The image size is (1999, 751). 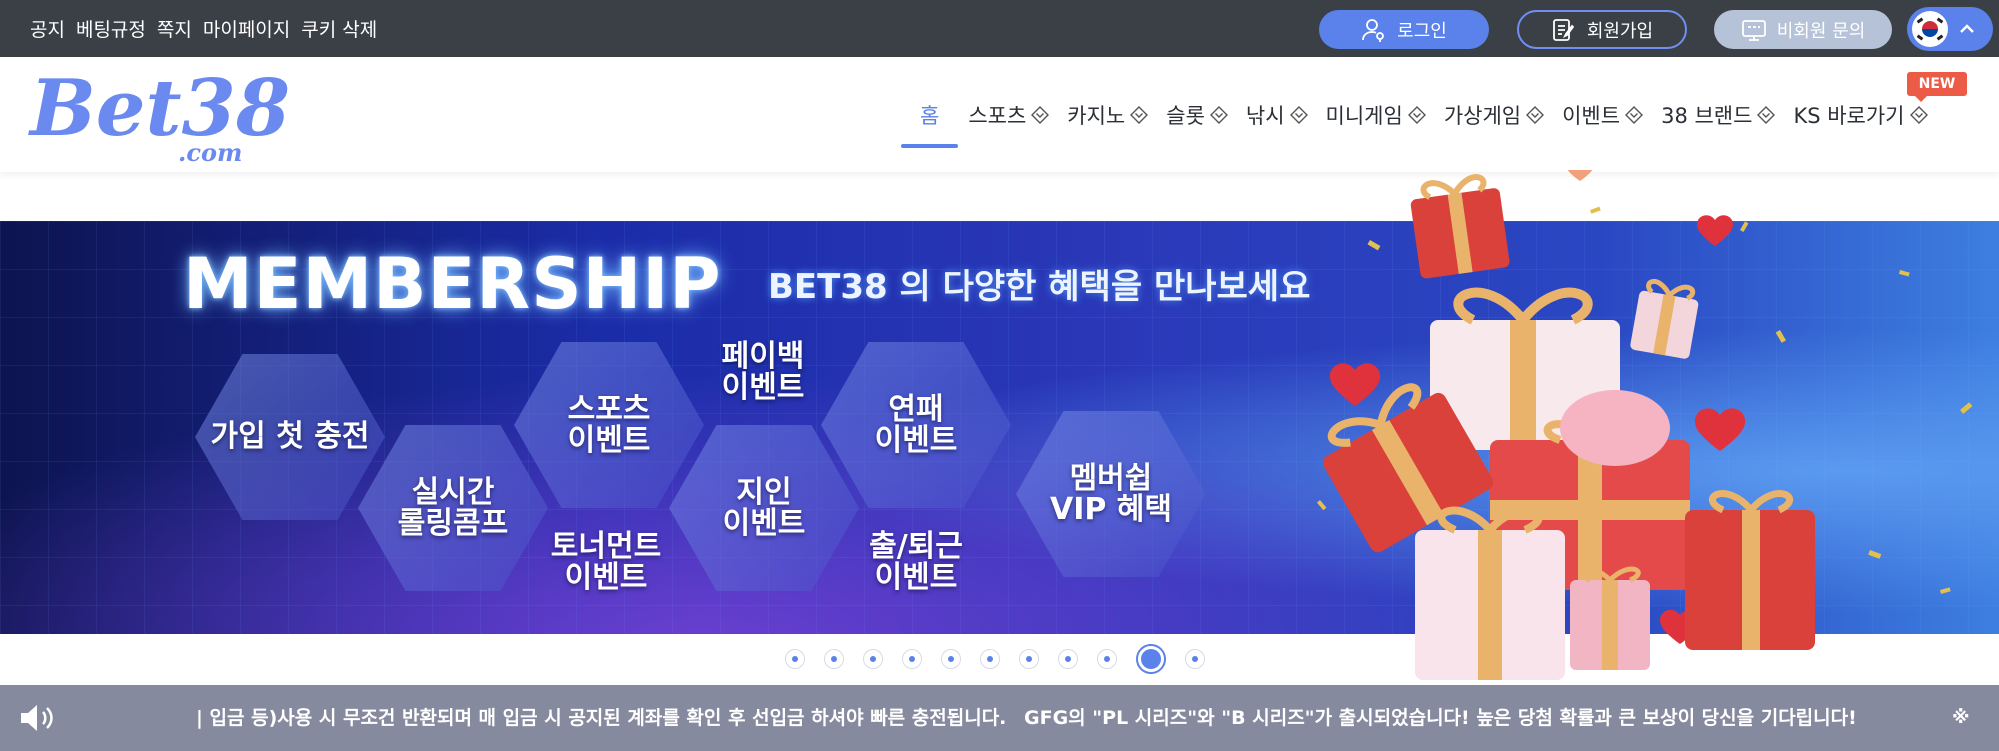 What do you see at coordinates (111, 28) in the screenshot?
I see `top-link-betting-rules: 베팅규정` at bounding box center [111, 28].